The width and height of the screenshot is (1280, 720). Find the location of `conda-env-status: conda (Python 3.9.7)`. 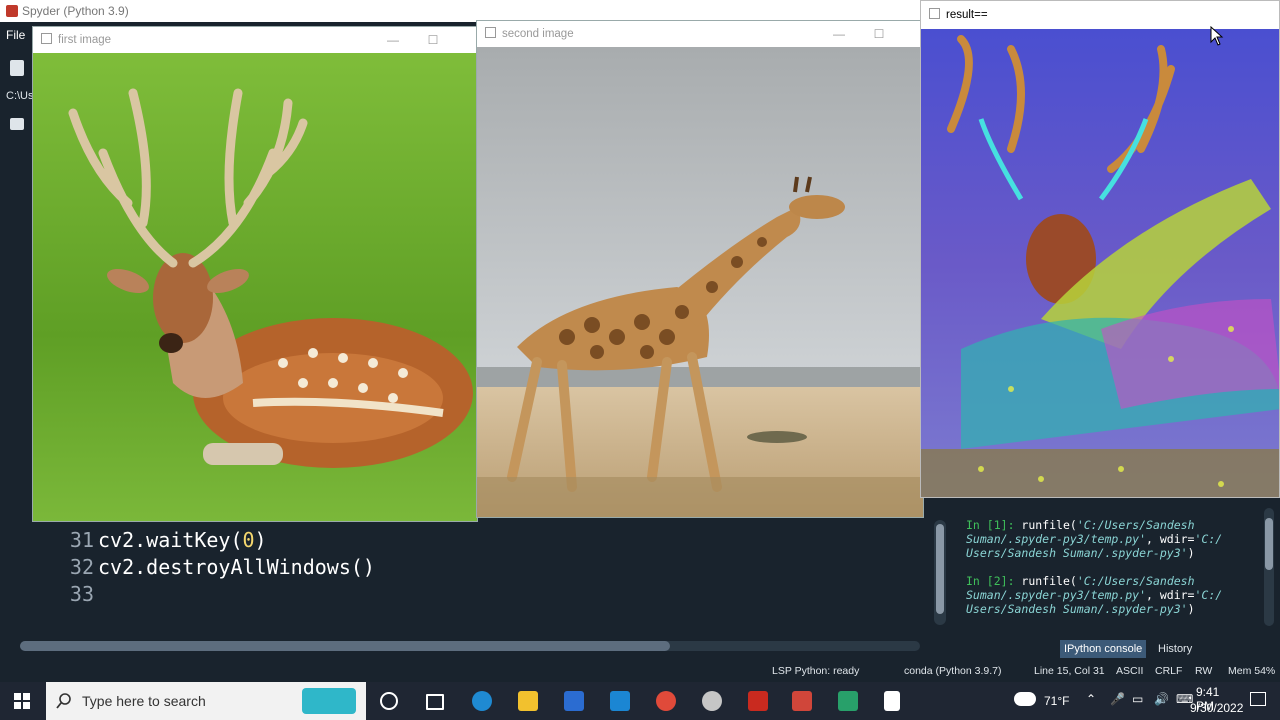

conda-env-status: conda (Python 3.9.7) is located at coordinates (953, 671).